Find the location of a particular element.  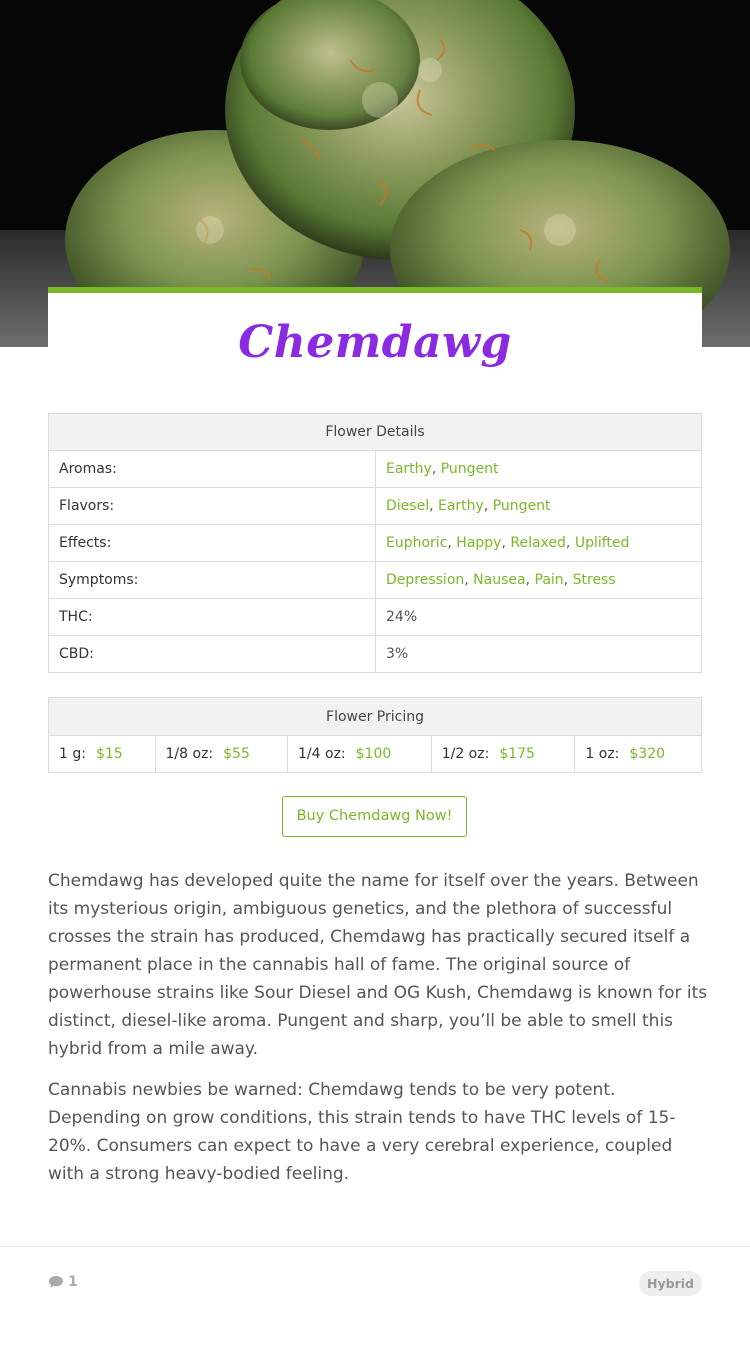

attribute-link: Depression is located at coordinates (425, 580).